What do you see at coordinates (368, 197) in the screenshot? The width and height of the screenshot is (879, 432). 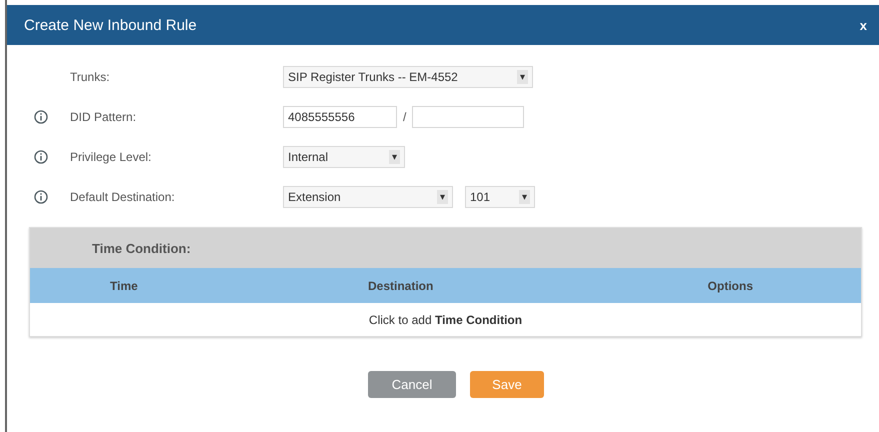 I see `dropdown: Extension ▾` at bounding box center [368, 197].